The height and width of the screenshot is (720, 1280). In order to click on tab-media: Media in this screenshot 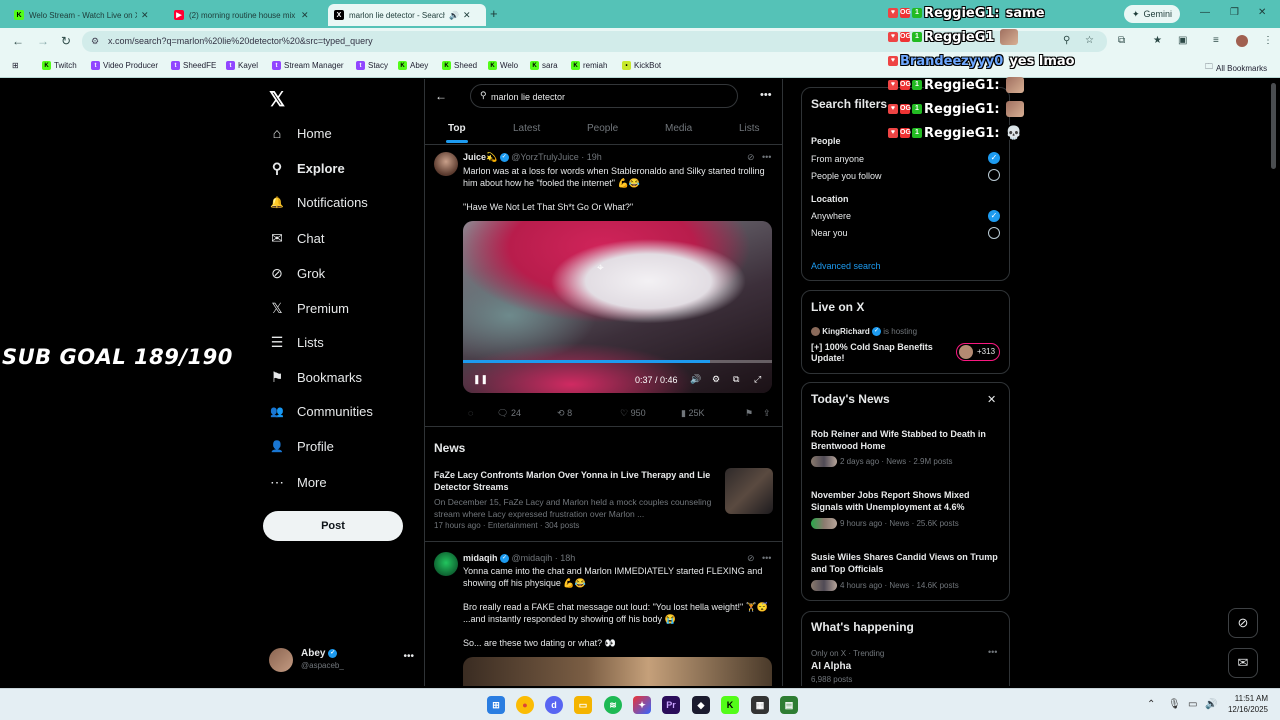, I will do `click(678, 128)`.